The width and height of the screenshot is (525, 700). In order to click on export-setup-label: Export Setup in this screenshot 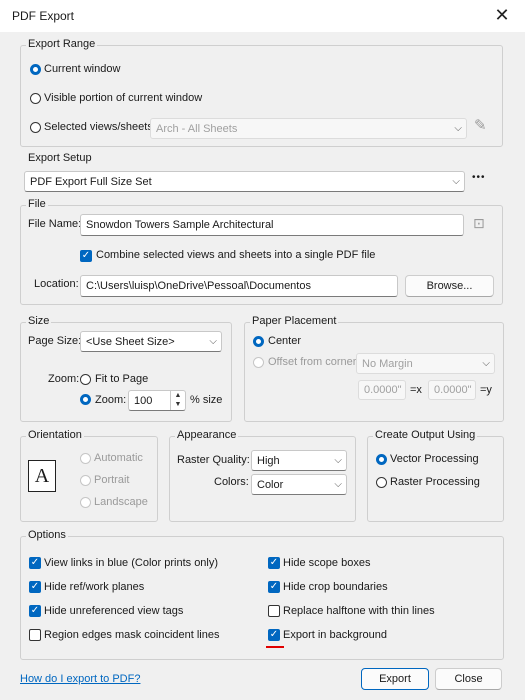, I will do `click(60, 158)`.